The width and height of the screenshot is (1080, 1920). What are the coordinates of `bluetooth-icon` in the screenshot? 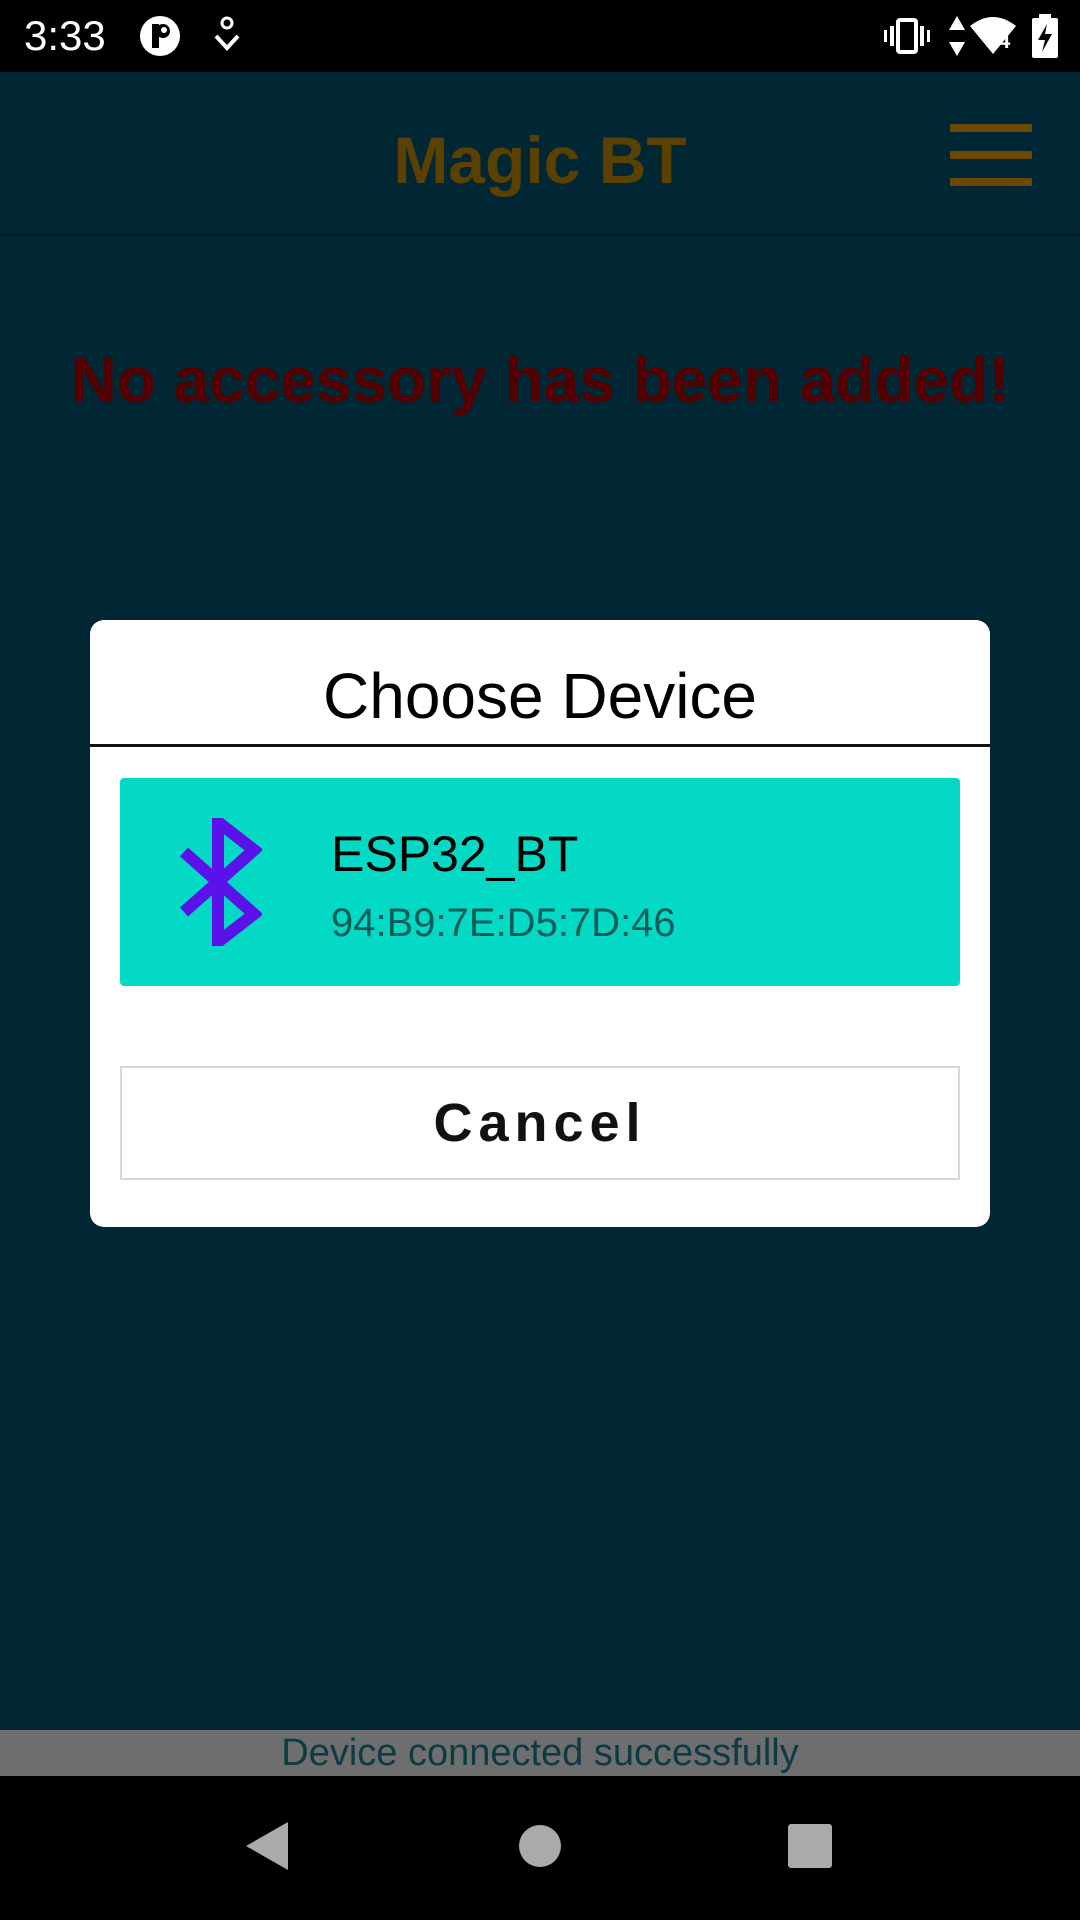 It's located at (221, 882).